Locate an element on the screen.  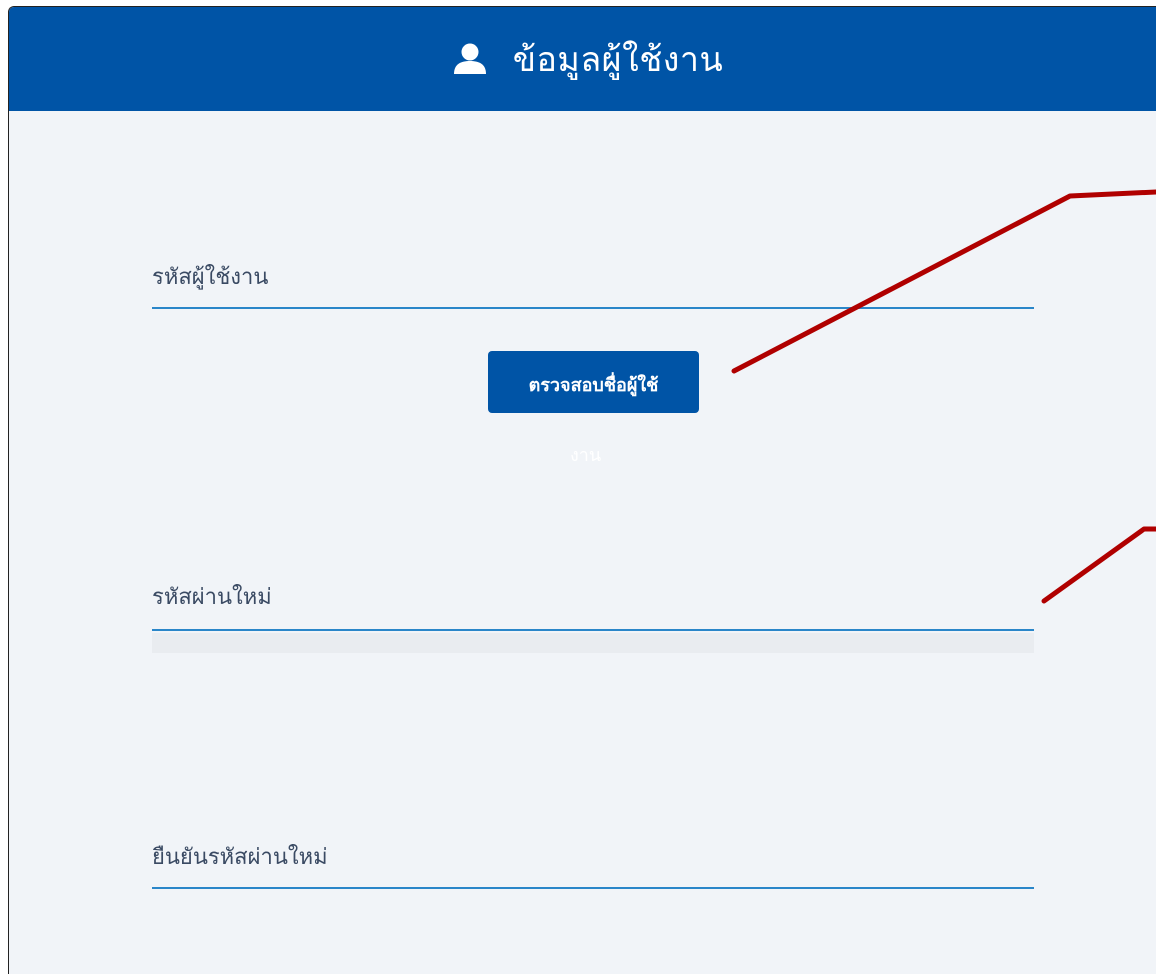
user-icon is located at coordinates (470, 59).